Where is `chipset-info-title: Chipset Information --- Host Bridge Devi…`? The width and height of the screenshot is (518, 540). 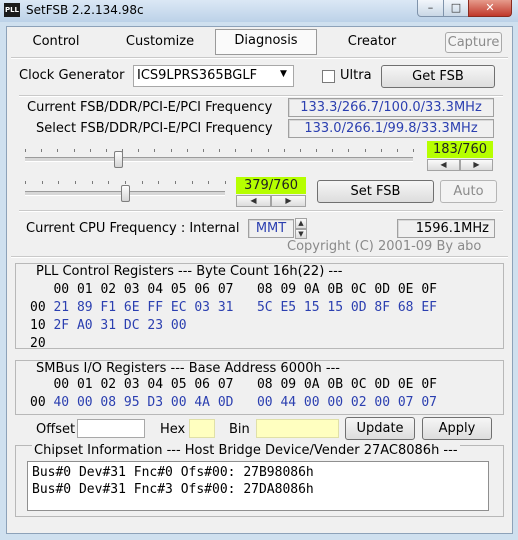 chipset-info-title: Chipset Information --- Host Bridge Devi… is located at coordinates (246, 450).